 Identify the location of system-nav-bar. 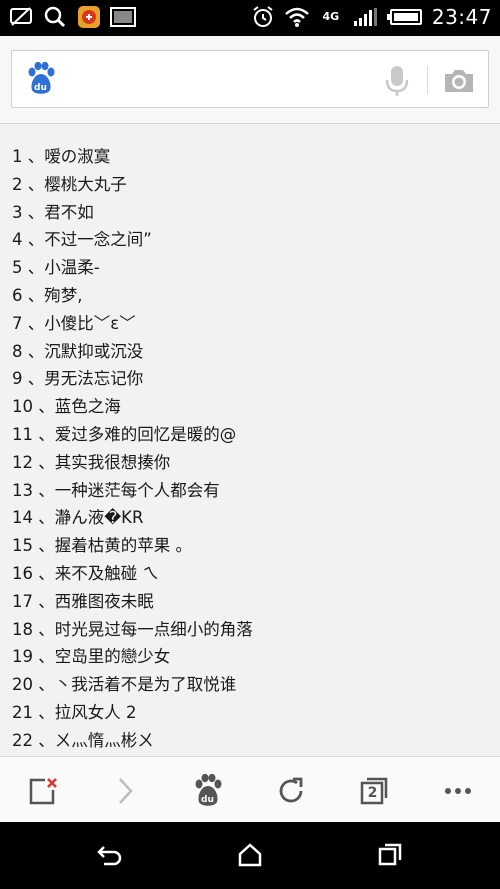
(250, 855).